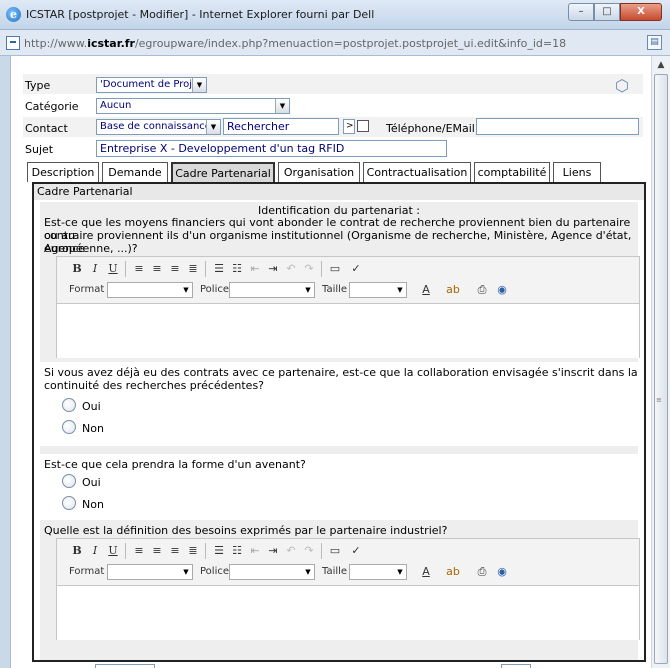 This screenshot has height=668, width=670. What do you see at coordinates (281, 126) in the screenshot?
I see `contact-search-input: Rechercher` at bounding box center [281, 126].